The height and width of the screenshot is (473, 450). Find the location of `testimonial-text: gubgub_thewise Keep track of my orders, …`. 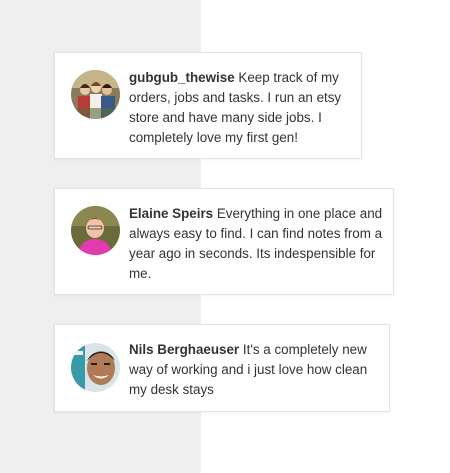

testimonial-text: gubgub_thewise Keep track of my orders, … is located at coordinates (240, 108).